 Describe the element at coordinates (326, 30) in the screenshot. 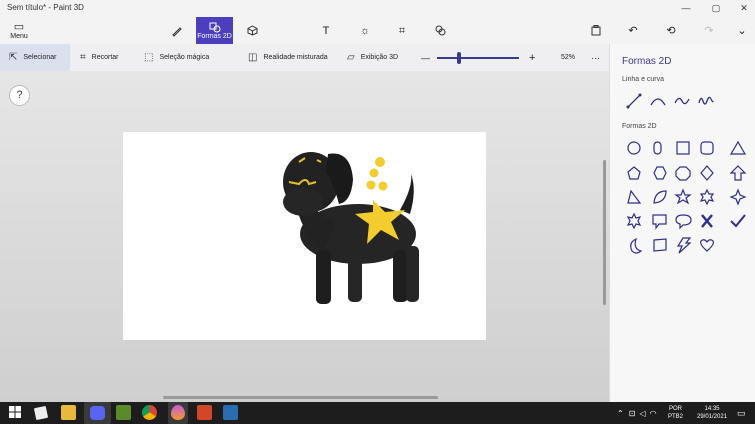

I see `text-button: T` at that location.